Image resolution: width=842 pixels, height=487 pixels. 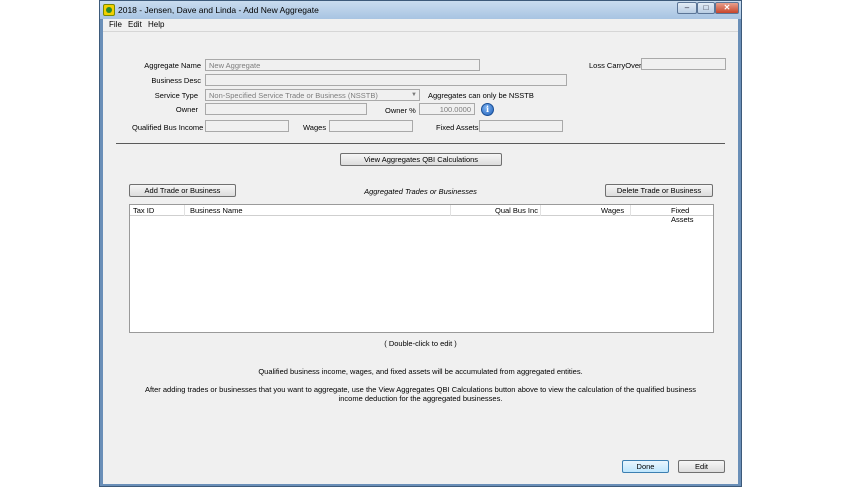 What do you see at coordinates (701, 466) in the screenshot?
I see `edit-button: Edit` at bounding box center [701, 466].